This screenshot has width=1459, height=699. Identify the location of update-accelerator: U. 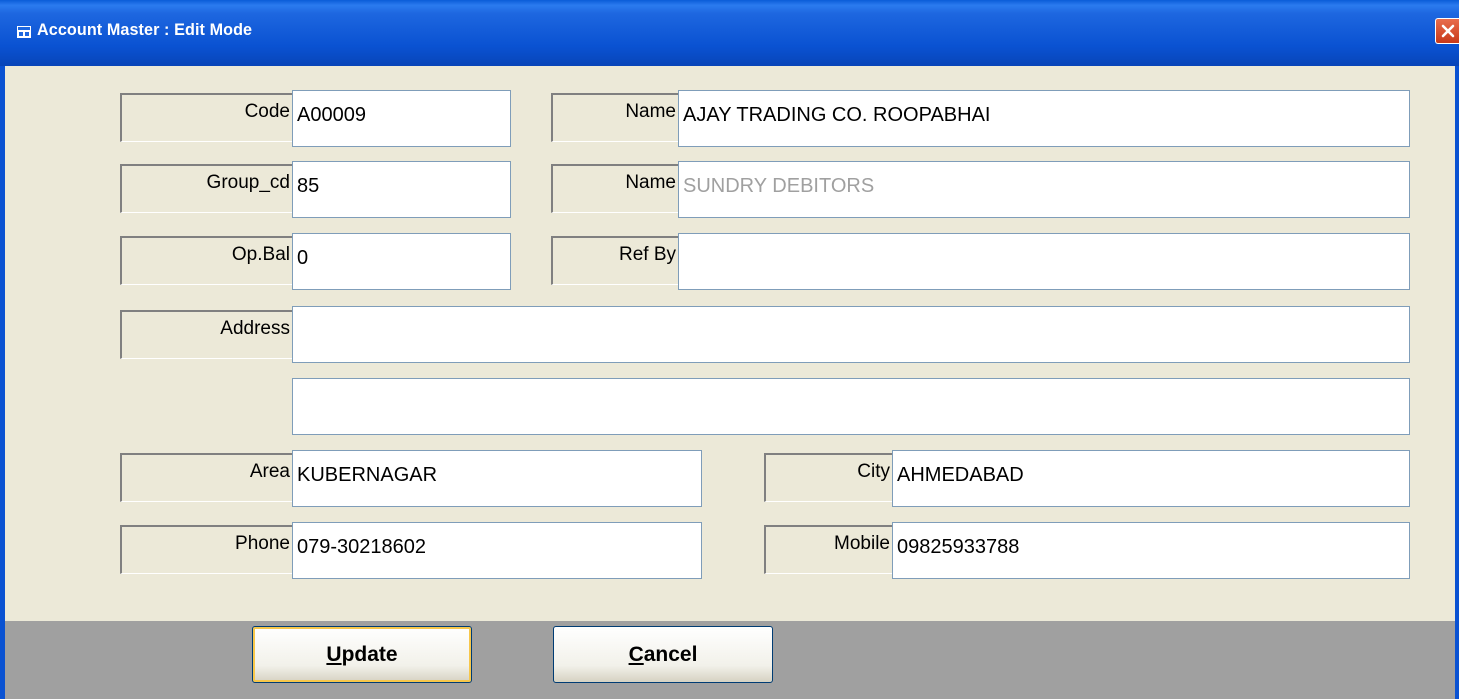
(334, 654).